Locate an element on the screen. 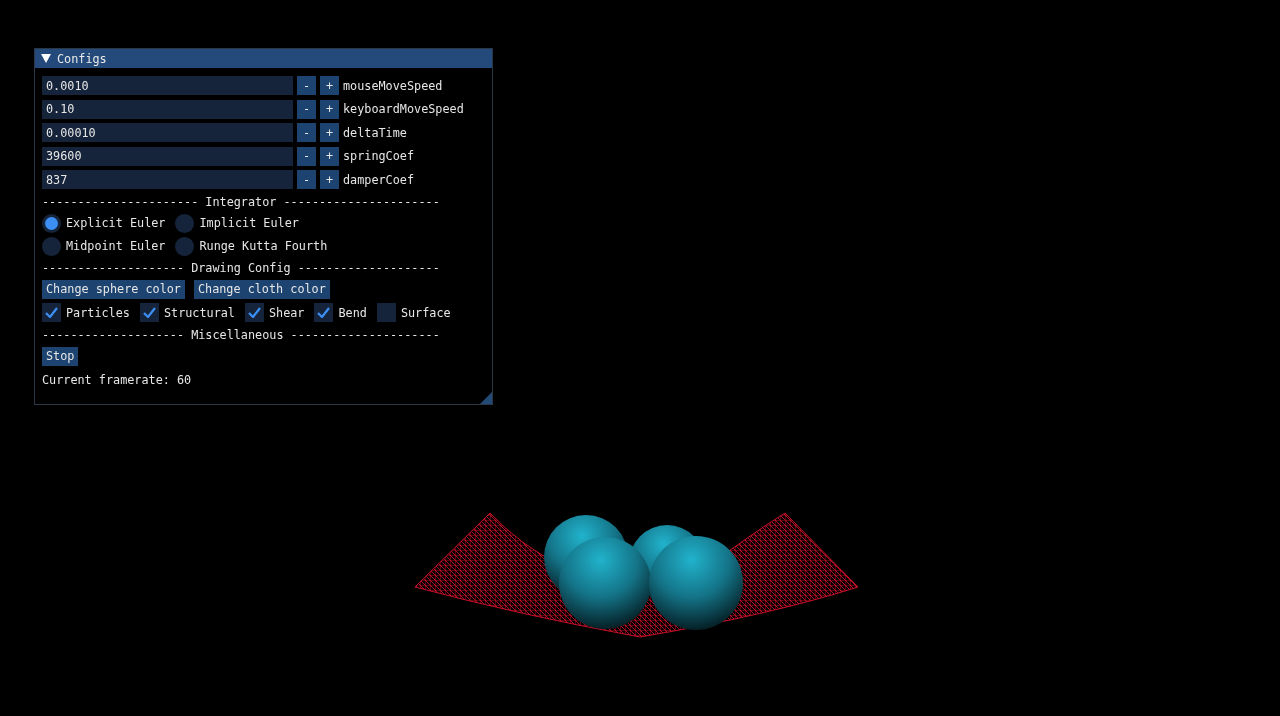 Image resolution: width=1280 pixels, height=716 pixels. radio-option: Runge Kutta Fourth is located at coordinates (251, 246).